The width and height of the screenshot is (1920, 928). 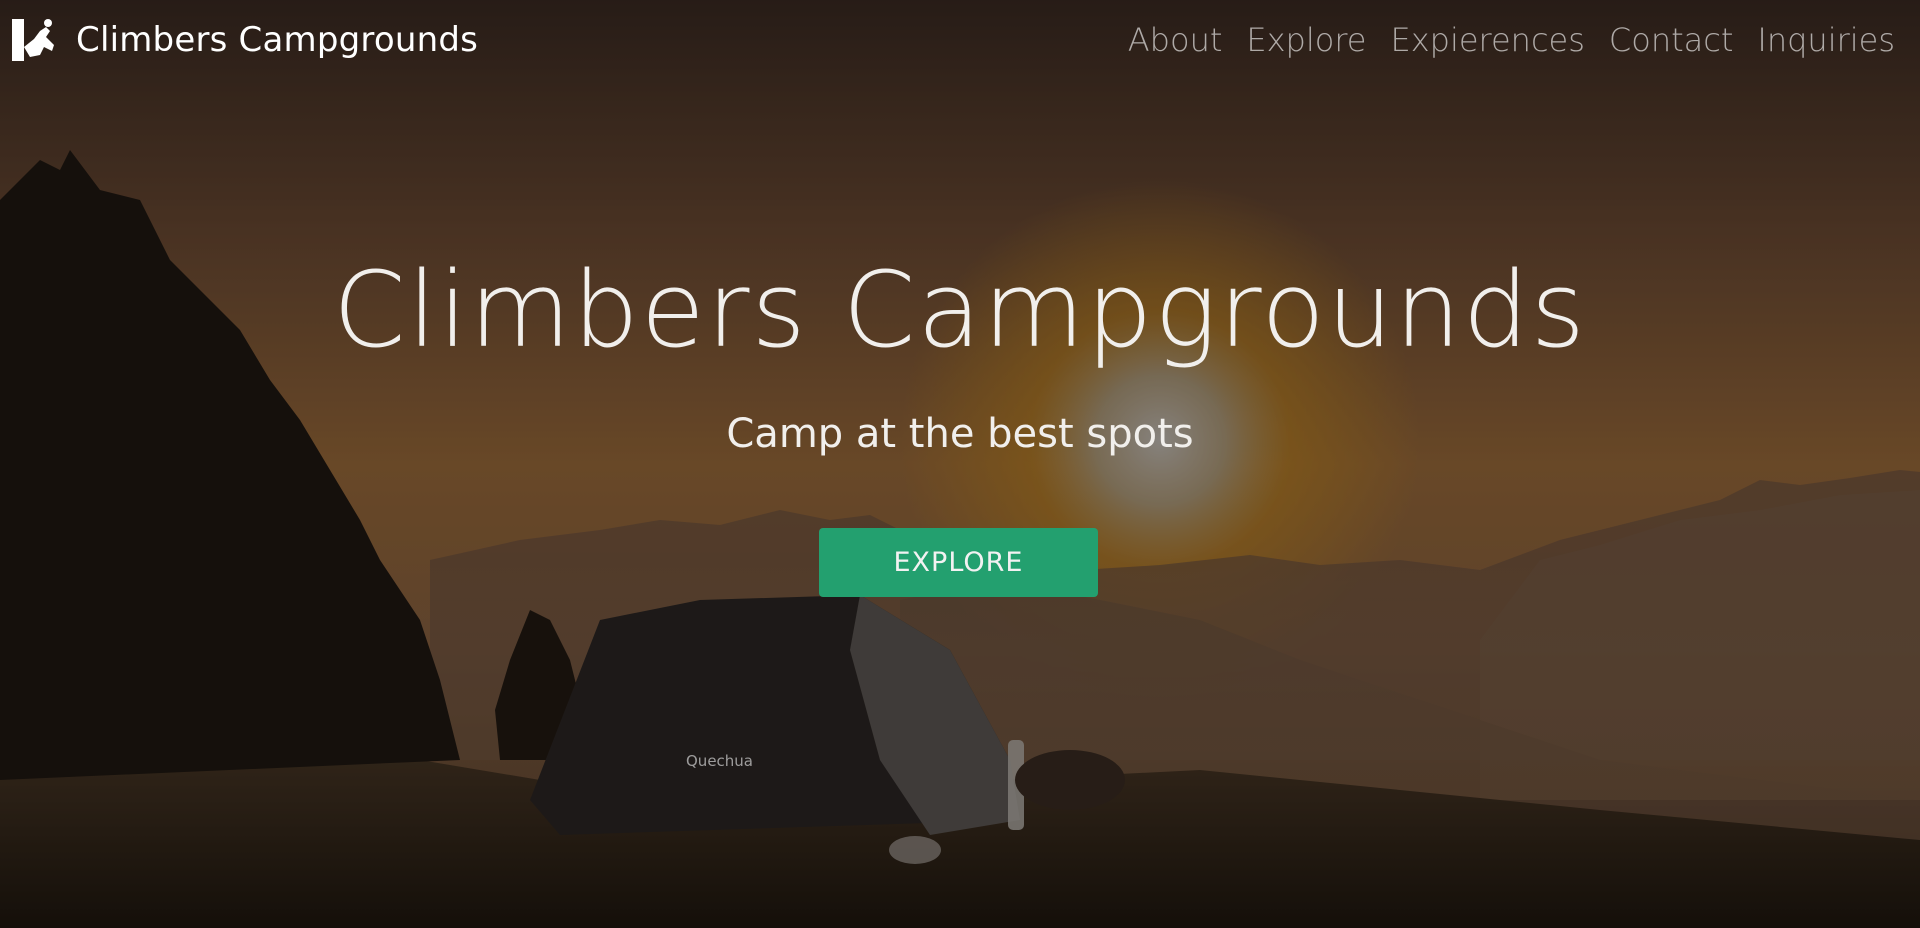 I want to click on nav-link-about: About, so click(x=1175, y=40).